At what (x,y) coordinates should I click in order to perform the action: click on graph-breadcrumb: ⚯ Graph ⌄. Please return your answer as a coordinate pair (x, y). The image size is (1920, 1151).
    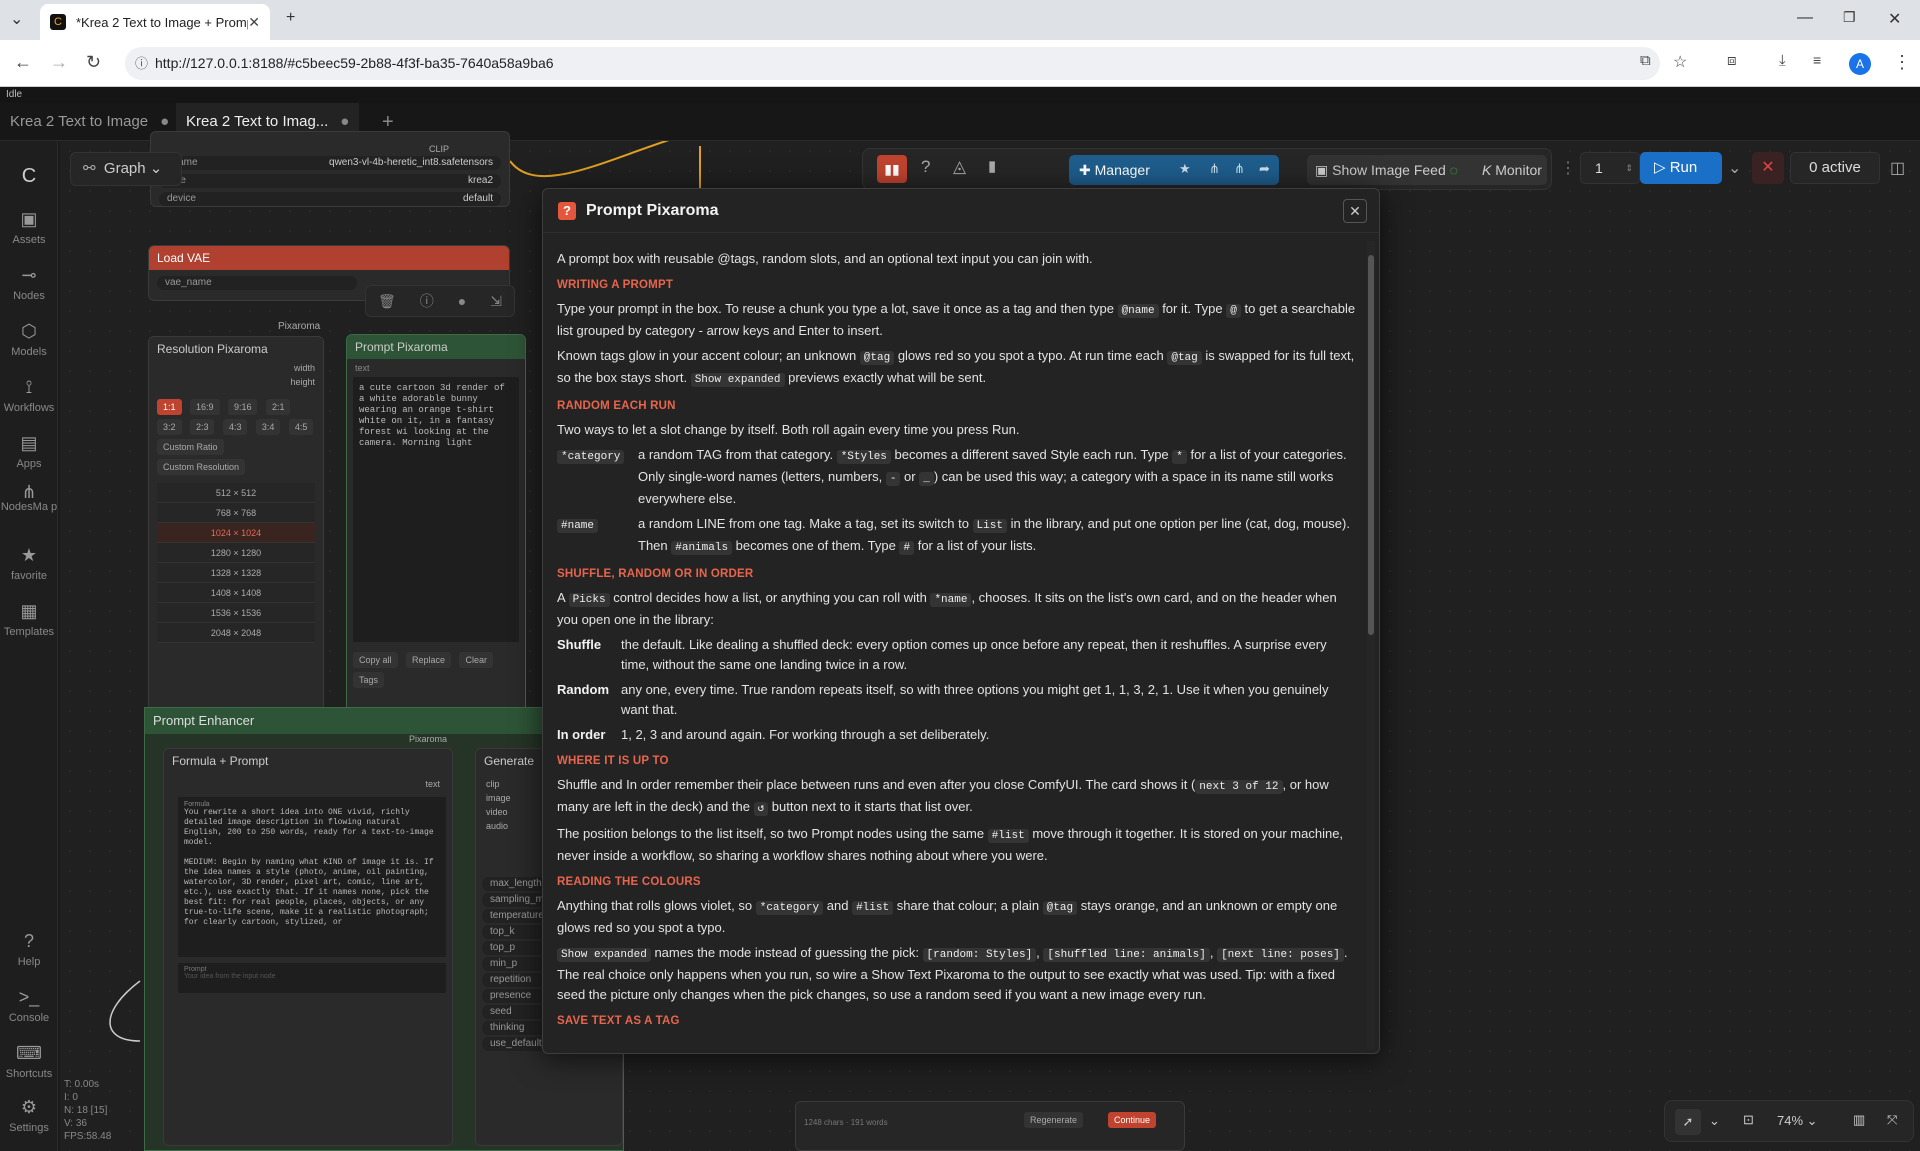
    Looking at the image, I should click on (126, 169).